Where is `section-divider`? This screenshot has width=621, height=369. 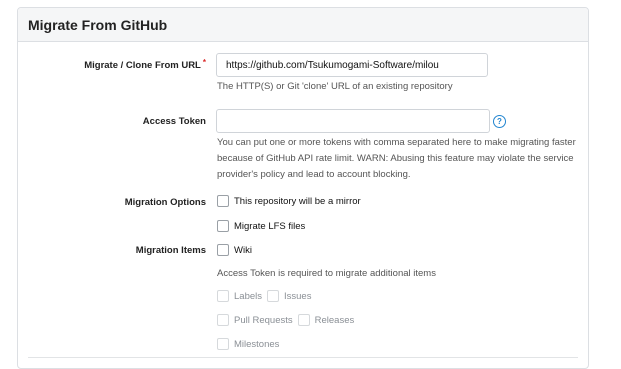 section-divider is located at coordinates (303, 357).